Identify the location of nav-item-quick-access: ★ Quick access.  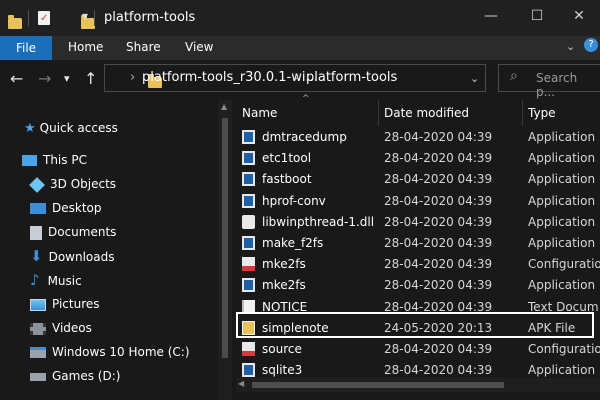
(109, 128).